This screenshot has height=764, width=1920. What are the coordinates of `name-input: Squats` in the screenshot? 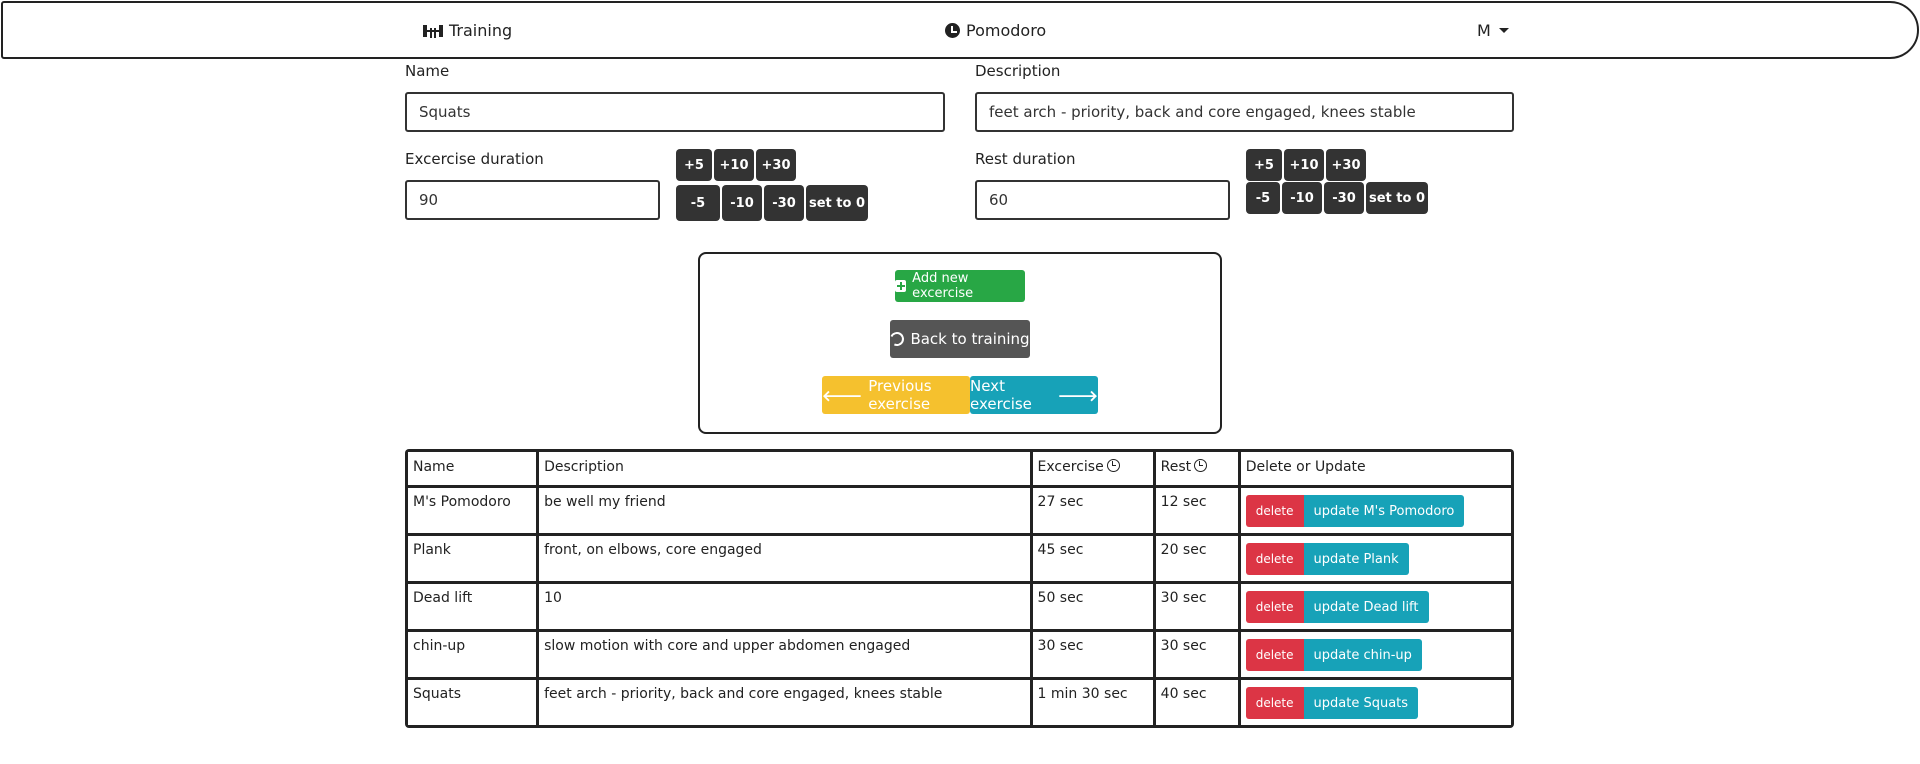 It's located at (675, 112).